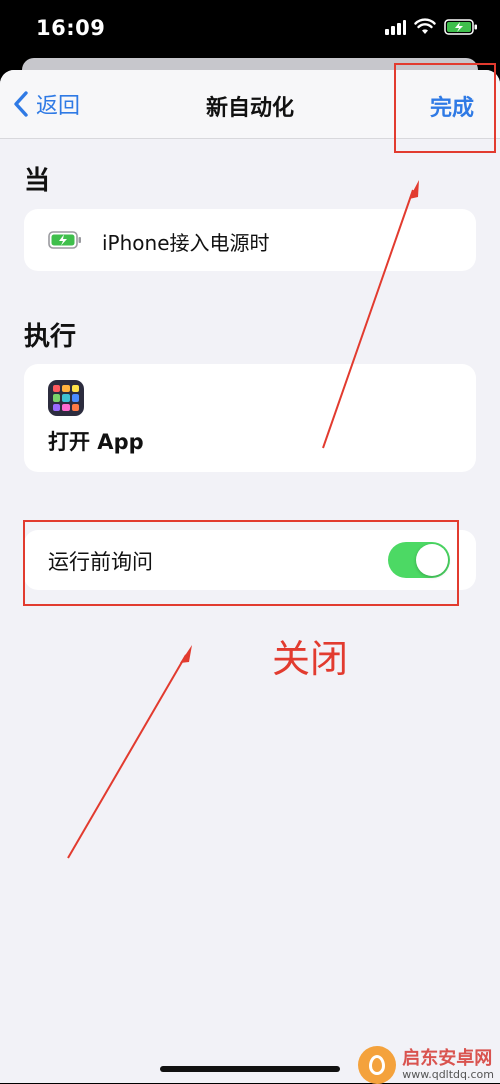 Image resolution: width=500 pixels, height=1084 pixels. Describe the element at coordinates (310, 659) in the screenshot. I see `annotation-text: 关闭` at that location.